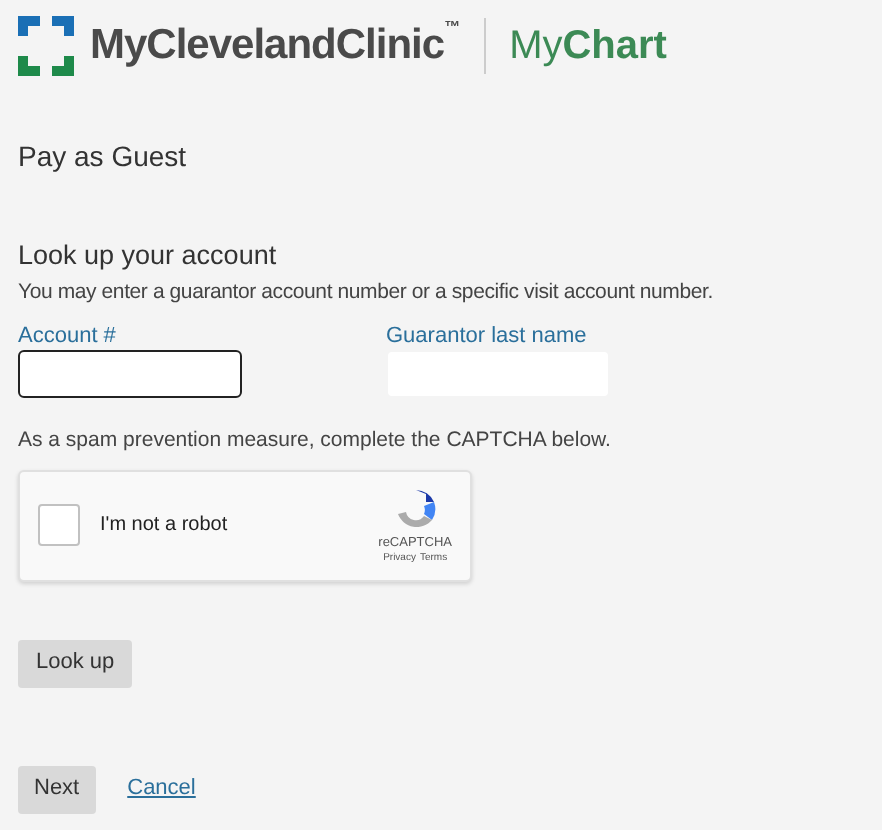 The image size is (882, 830). What do you see at coordinates (315, 440) in the screenshot?
I see `captcha-note: As a spam prevention measure, complete the CAPTCHA below.` at bounding box center [315, 440].